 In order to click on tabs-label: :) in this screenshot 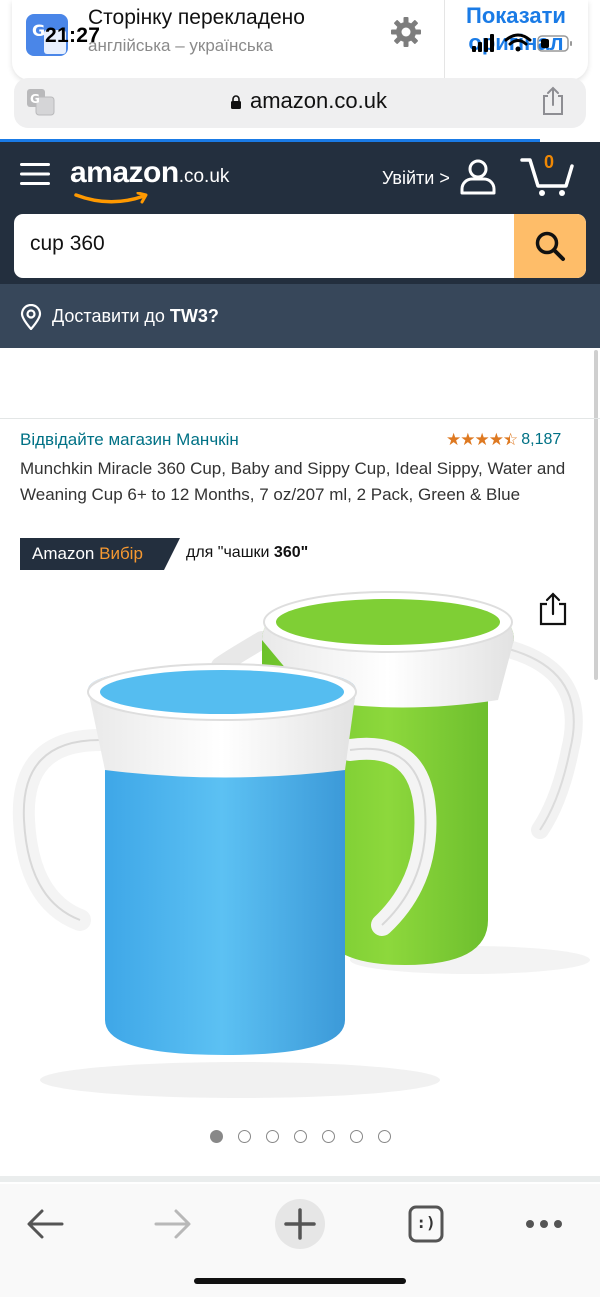, I will do `click(426, 1222)`.